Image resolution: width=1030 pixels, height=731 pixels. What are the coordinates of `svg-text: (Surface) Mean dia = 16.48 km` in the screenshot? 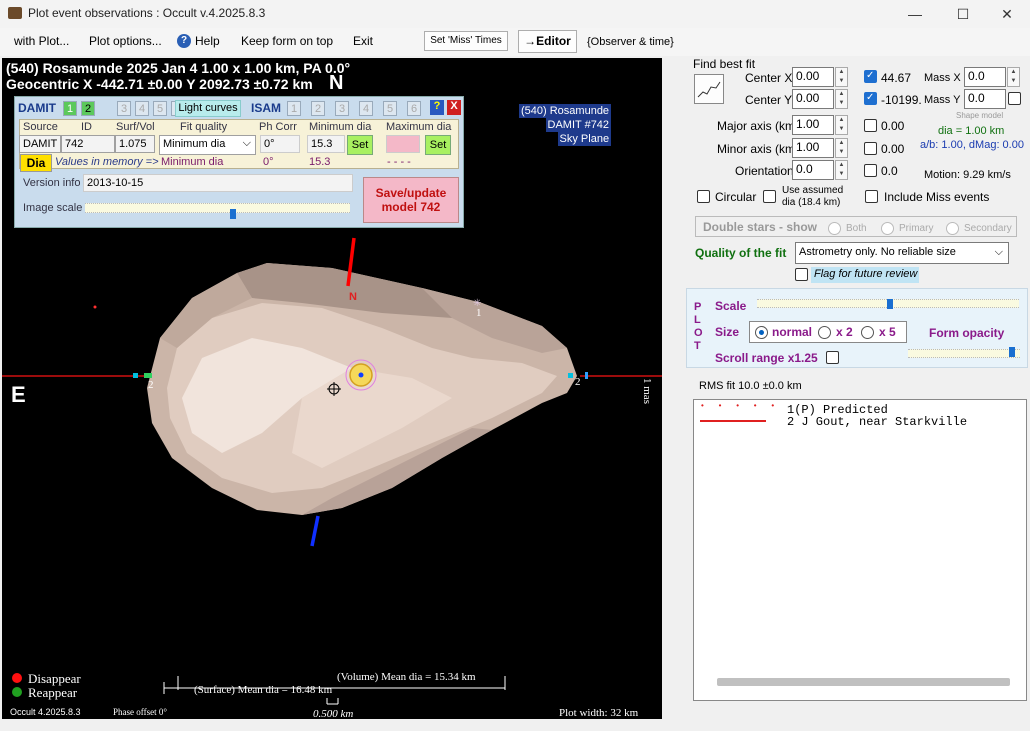 It's located at (263, 690).